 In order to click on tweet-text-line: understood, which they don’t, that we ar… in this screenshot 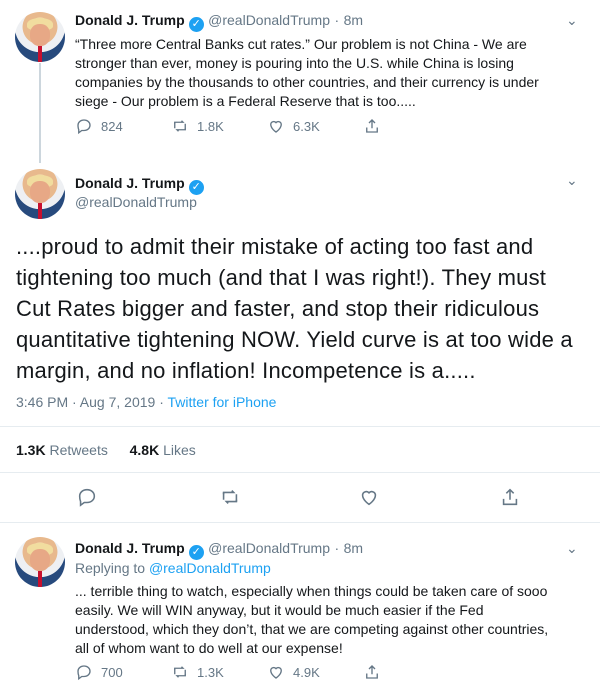, I will do `click(312, 629)`.